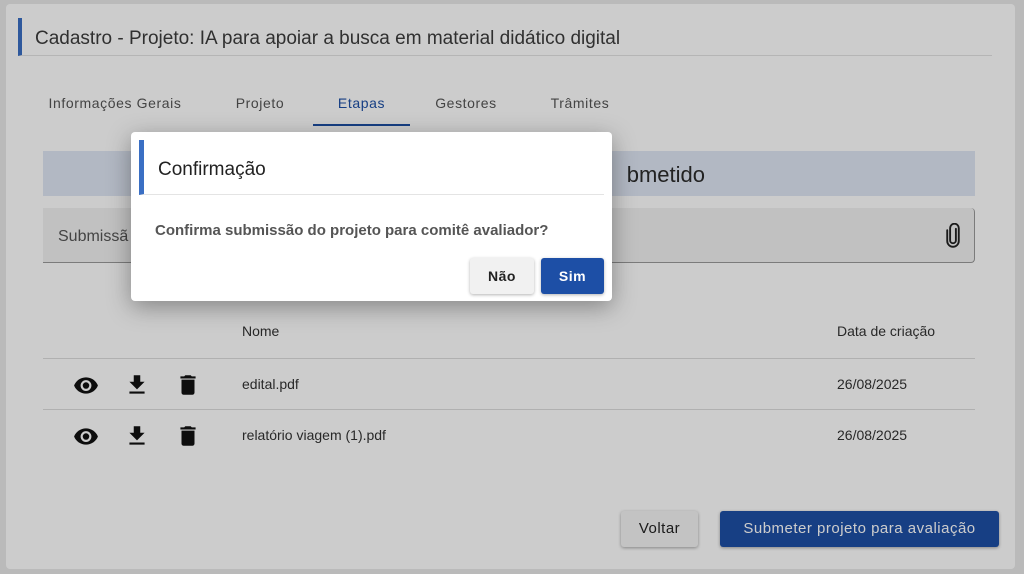 The height and width of the screenshot is (574, 1024). What do you see at coordinates (502, 276) in the screenshot?
I see `no-button: Não` at bounding box center [502, 276].